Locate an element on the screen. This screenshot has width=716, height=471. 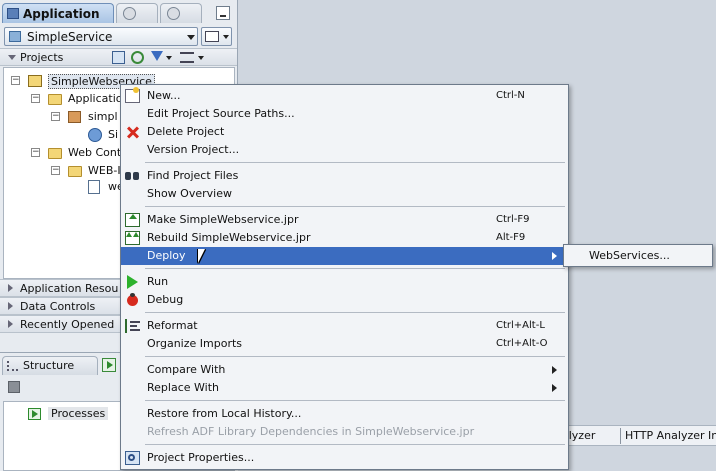
tab-http-analyzer: HTTP Analyzer In is located at coordinates (670, 435).